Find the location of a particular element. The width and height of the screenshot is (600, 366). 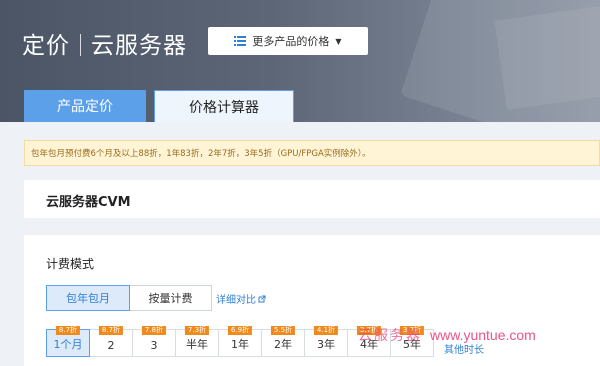

duration-label: 1年 is located at coordinates (240, 344).